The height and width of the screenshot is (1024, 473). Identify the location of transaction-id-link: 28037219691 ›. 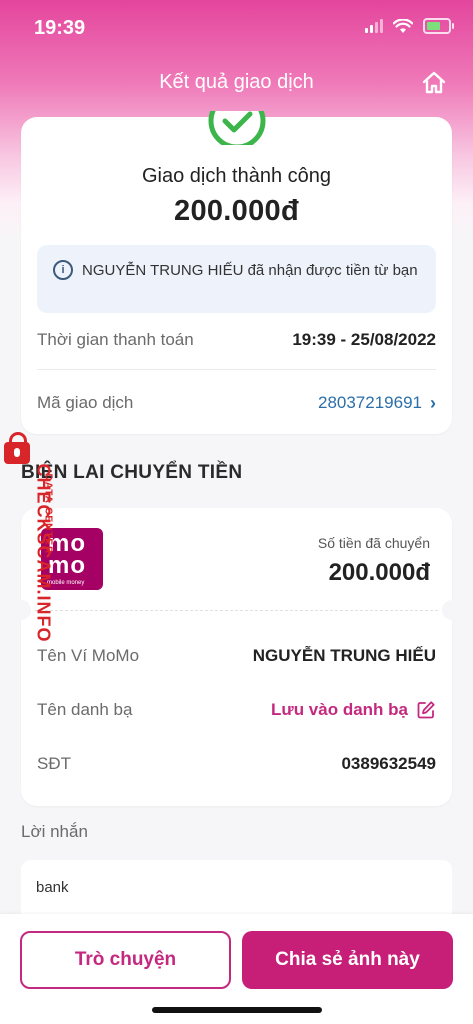
(377, 403).